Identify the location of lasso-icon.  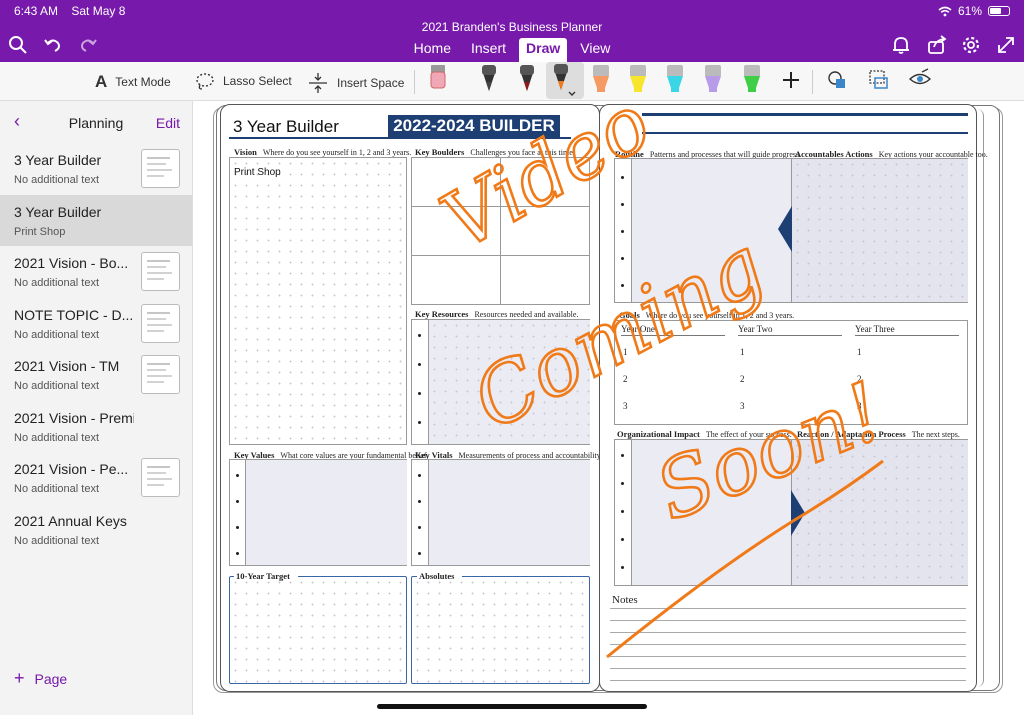
(205, 81).